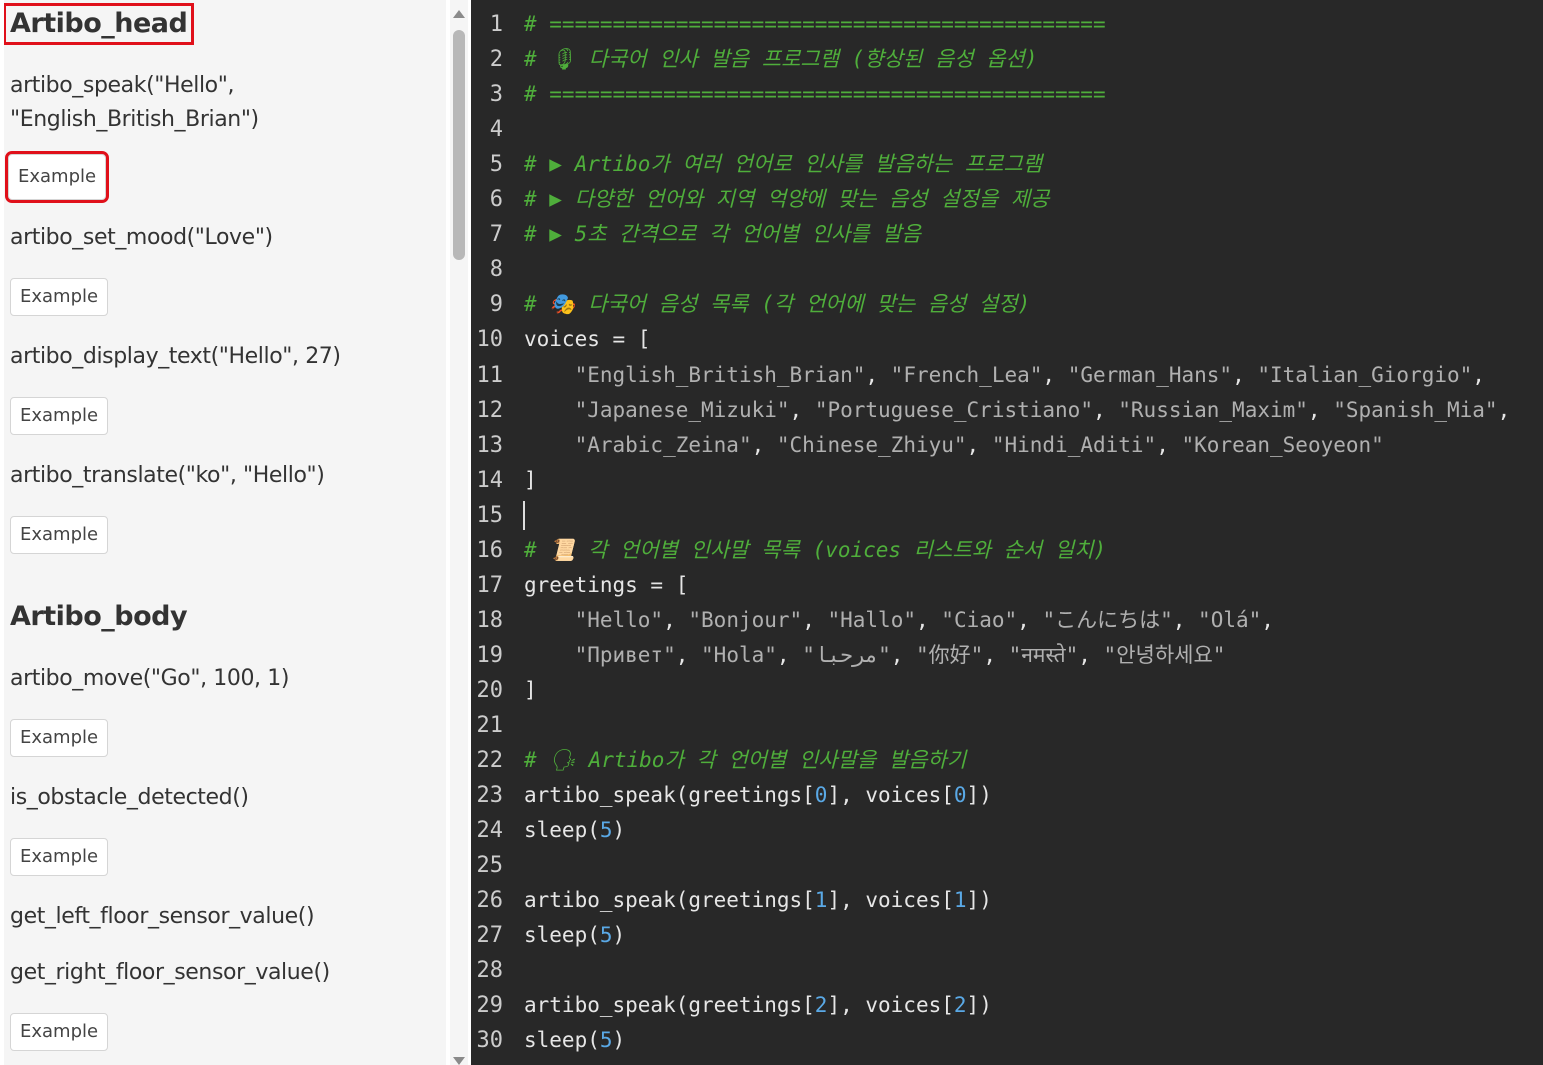  I want to click on code-string: "Arabic_Zeina", so click(663, 444).